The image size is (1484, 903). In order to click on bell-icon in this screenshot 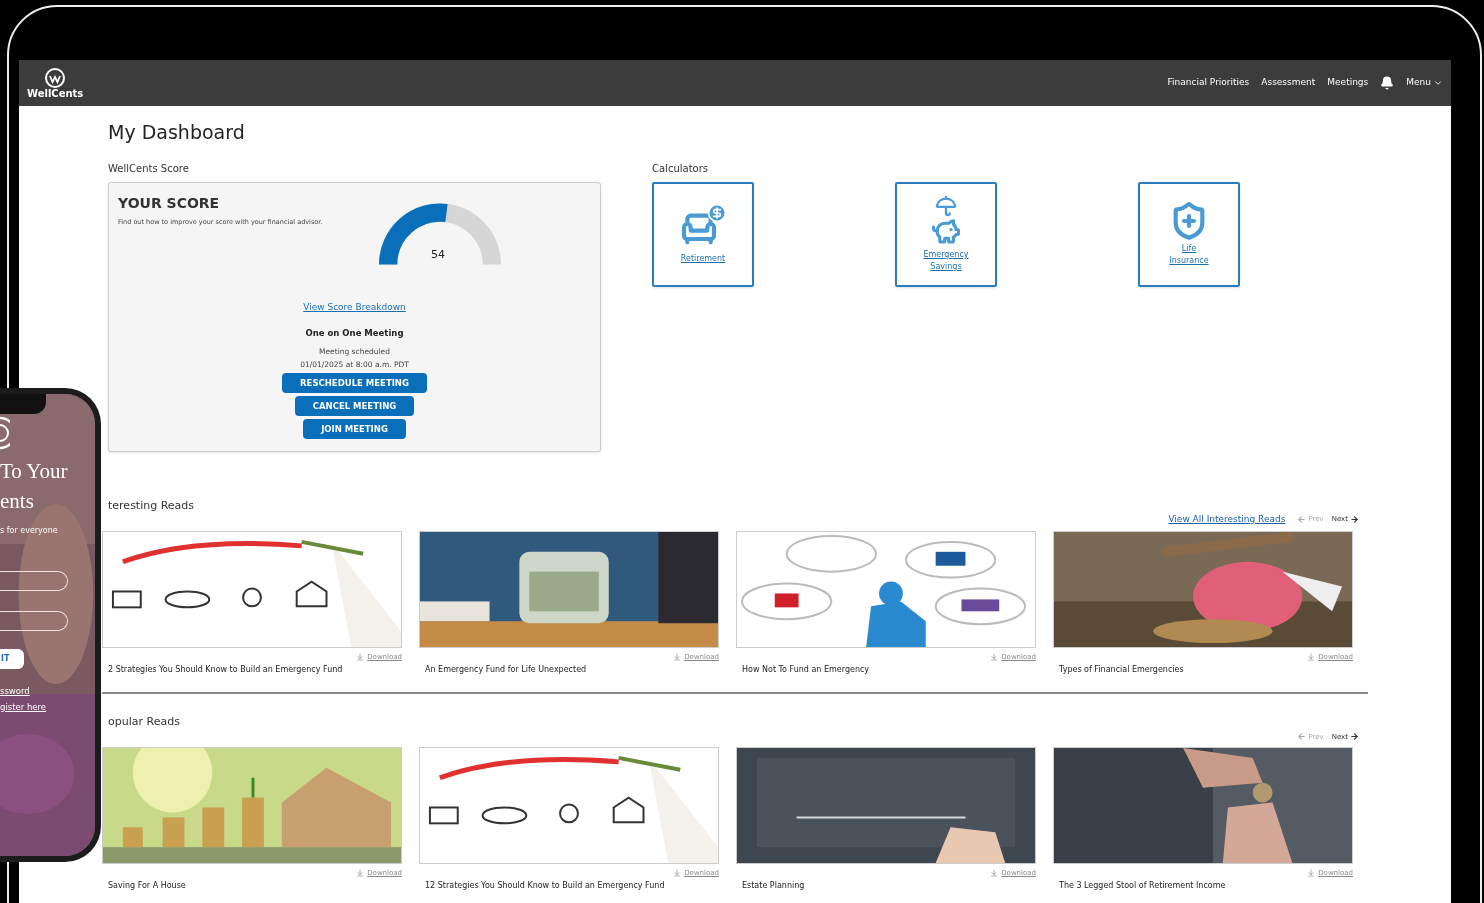, I will do `click(1387, 83)`.